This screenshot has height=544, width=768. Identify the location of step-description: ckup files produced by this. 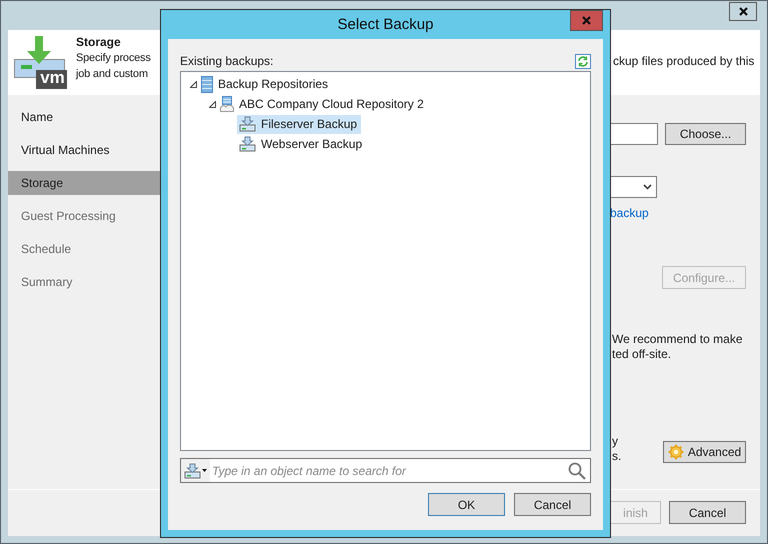
(683, 61).